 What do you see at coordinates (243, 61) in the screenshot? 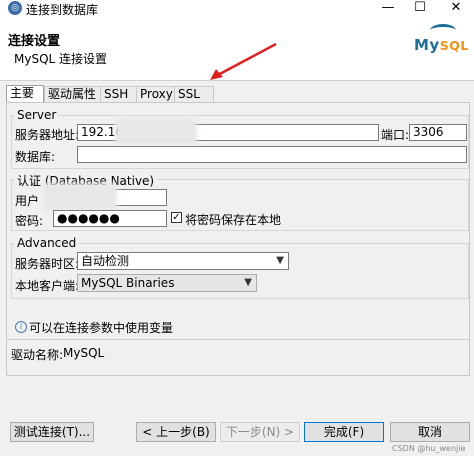
I see `annotation-arrow-icon` at bounding box center [243, 61].